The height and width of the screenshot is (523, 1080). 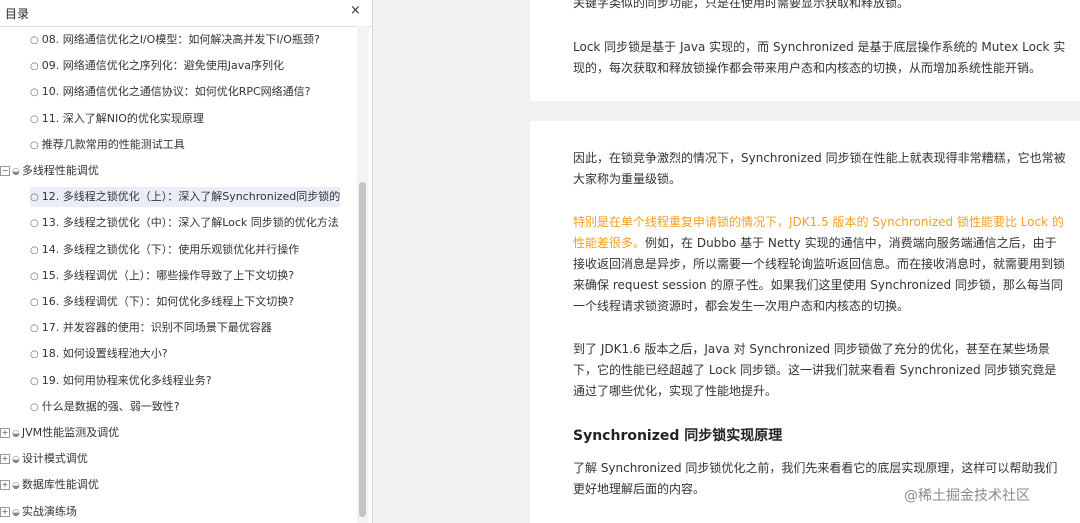 I want to click on toc-section: + ◒ 设计模式调优, so click(x=44, y=459).